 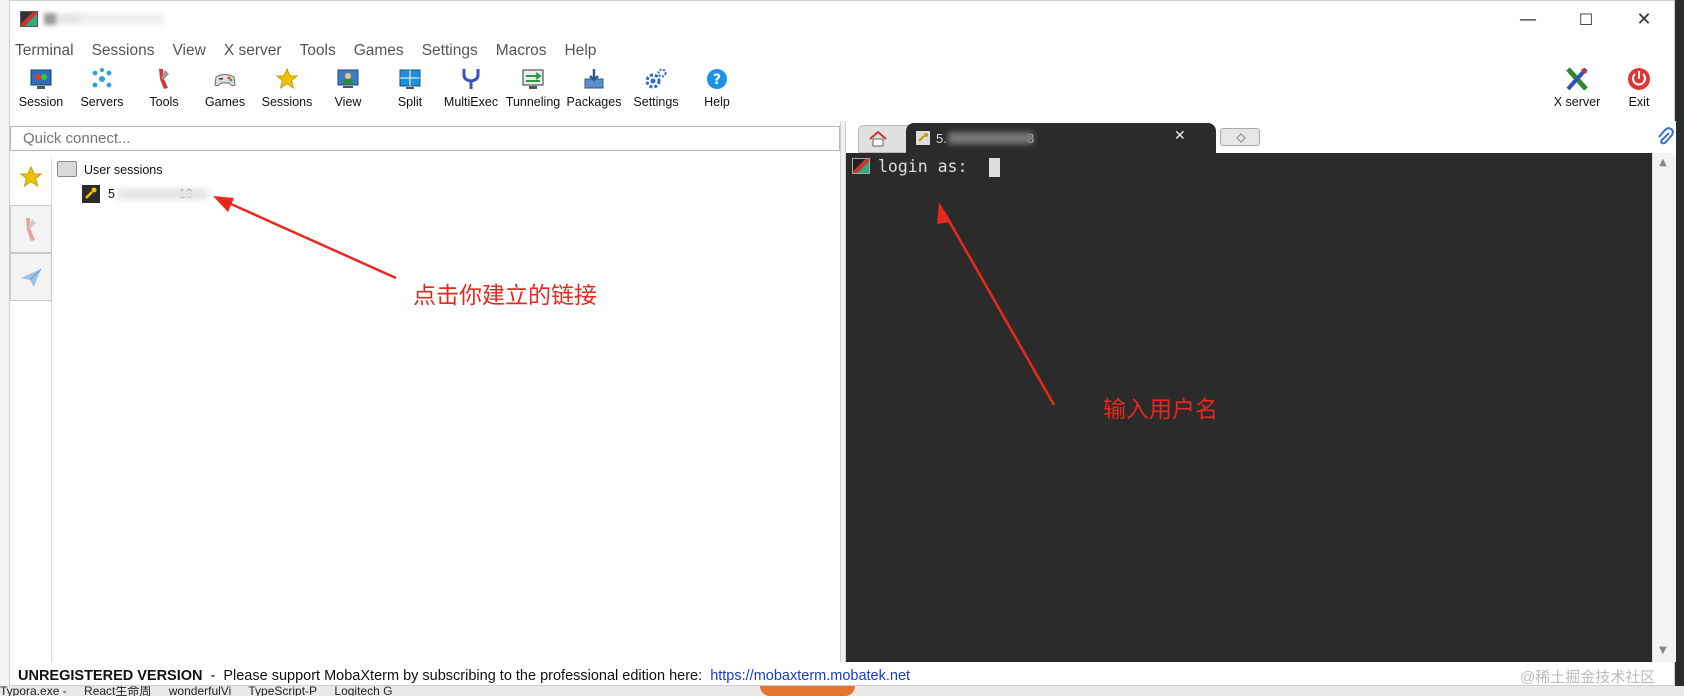 What do you see at coordinates (67, 169) in the screenshot?
I see `folder-user-icon` at bounding box center [67, 169].